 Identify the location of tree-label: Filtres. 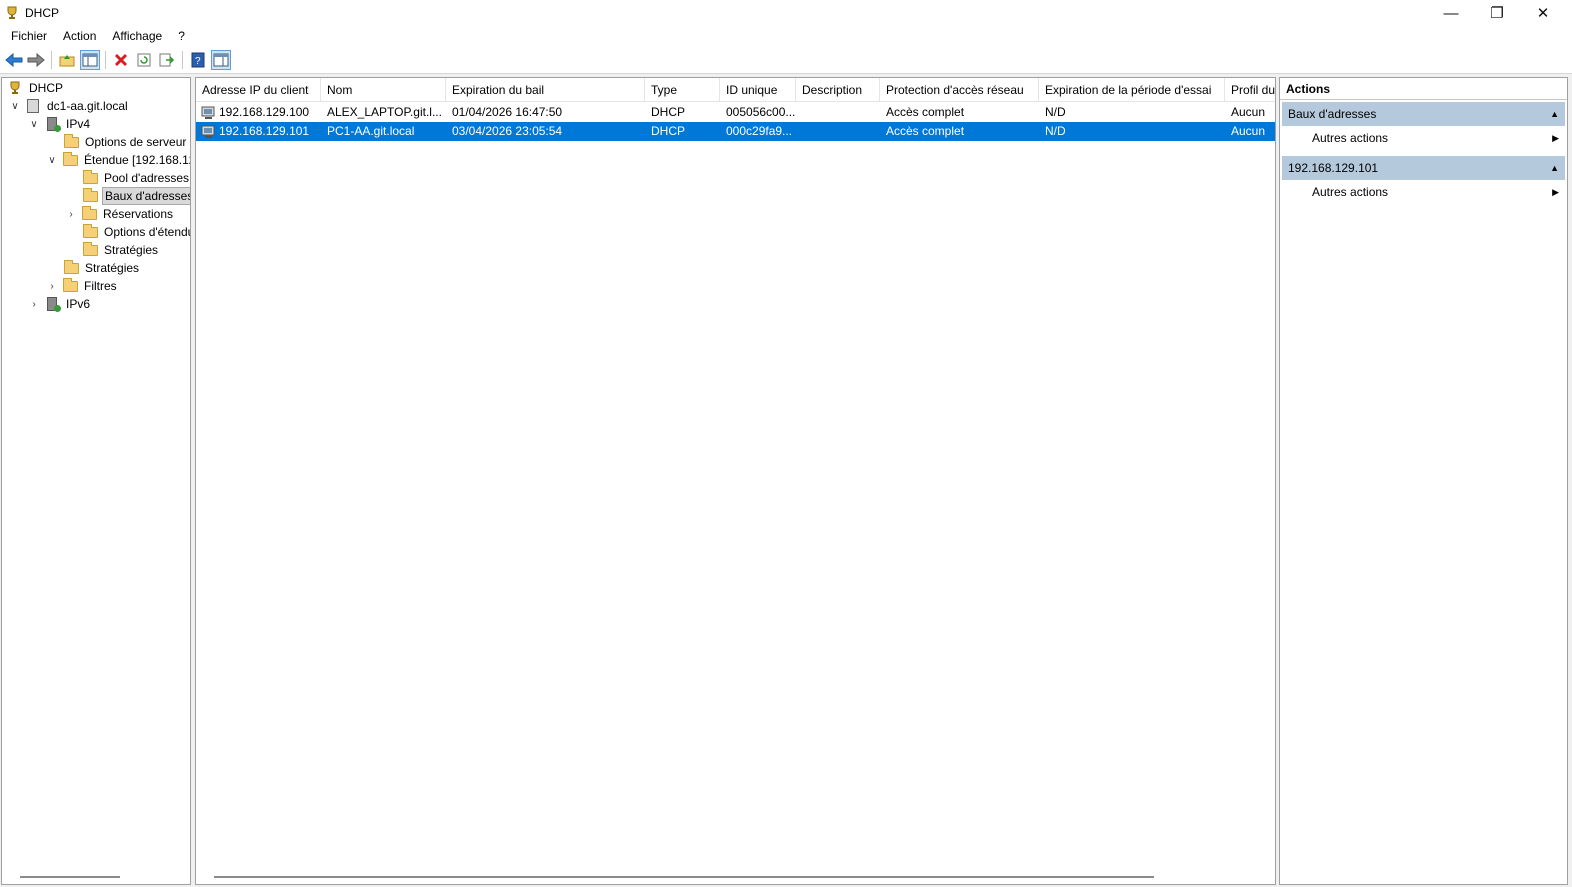
(100, 286).